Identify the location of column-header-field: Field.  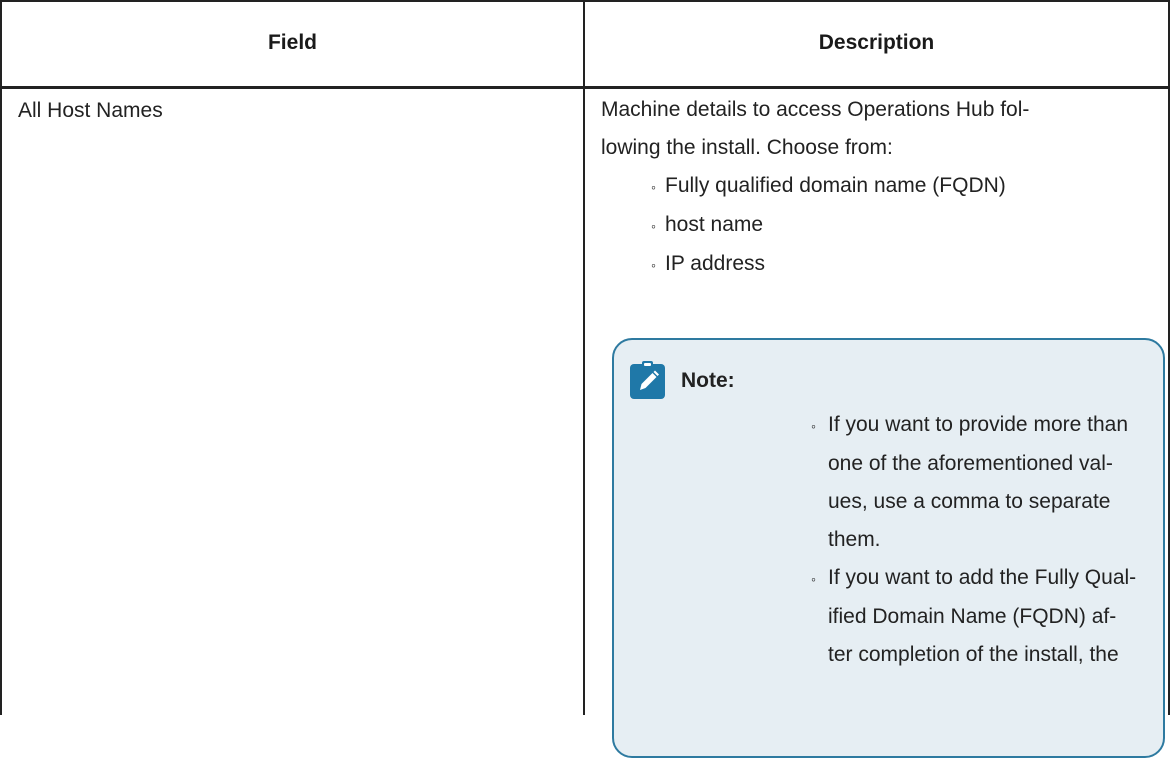
(292, 42).